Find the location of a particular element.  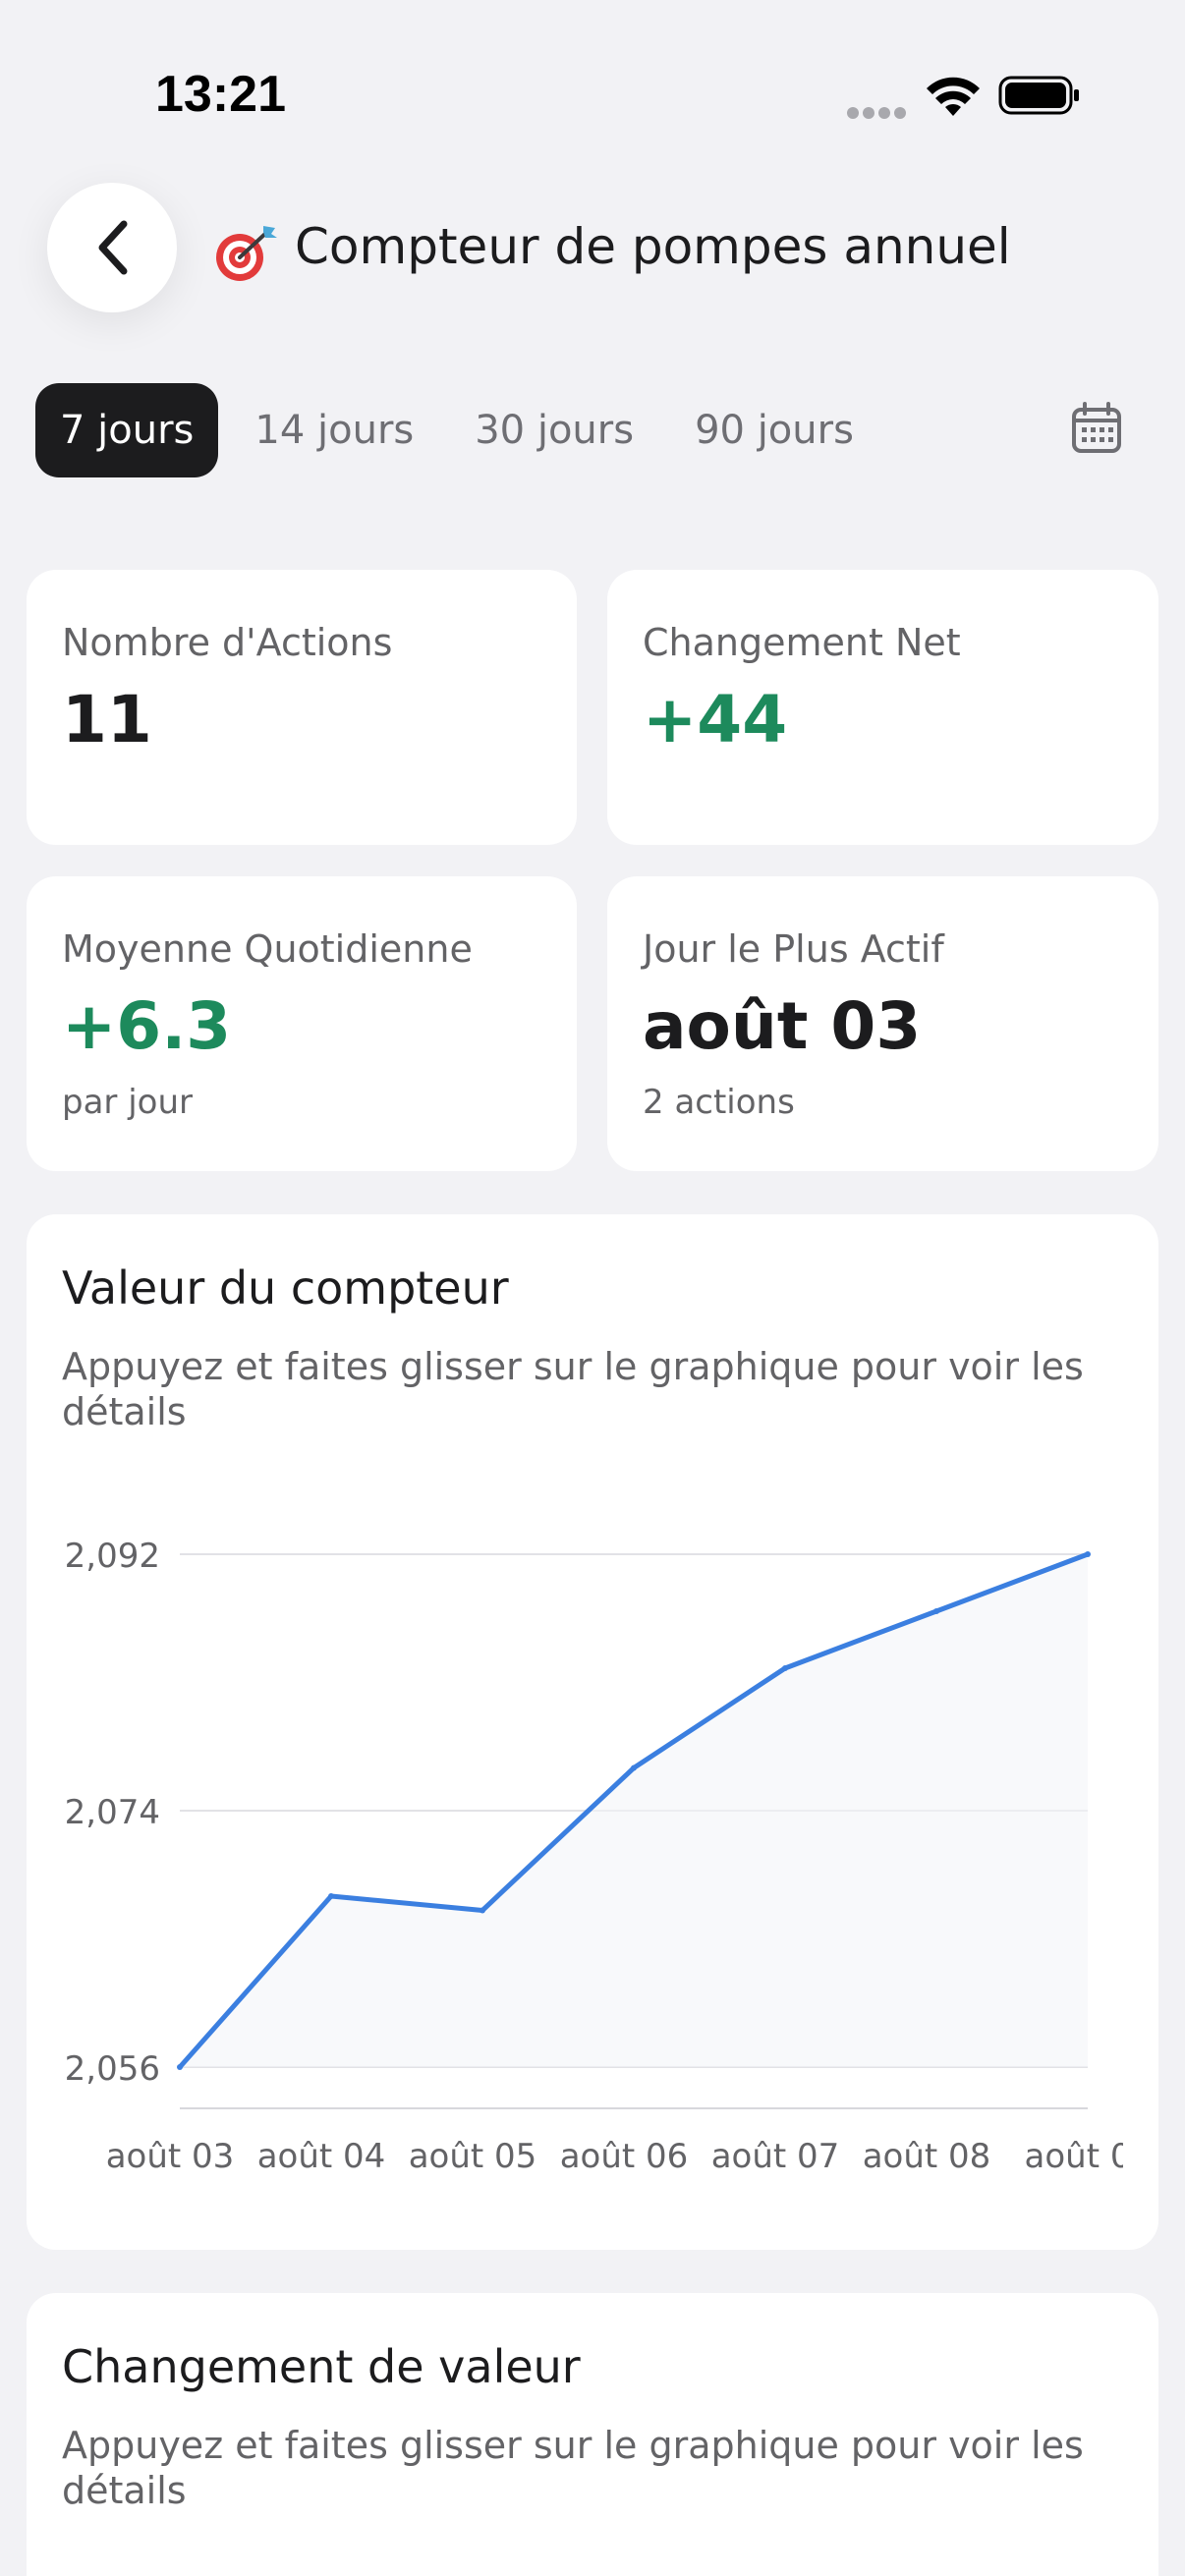

stat-card-net-change: Changement Net +44 is located at coordinates (883, 707).